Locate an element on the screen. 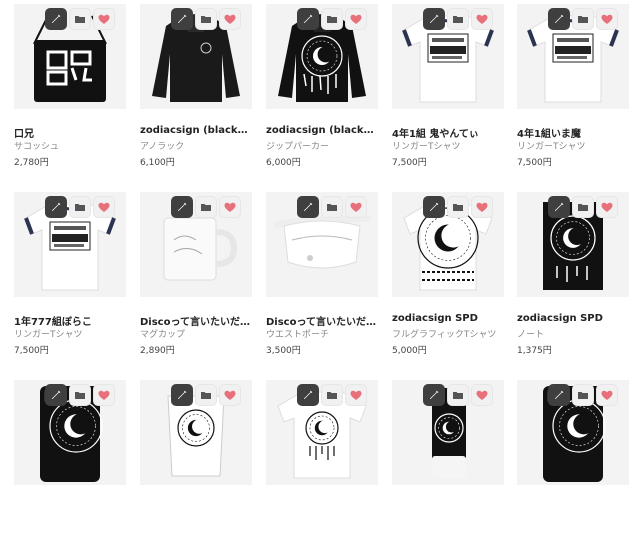 This screenshot has width=640, height=550. product-price: 6,000円 is located at coordinates (283, 163).